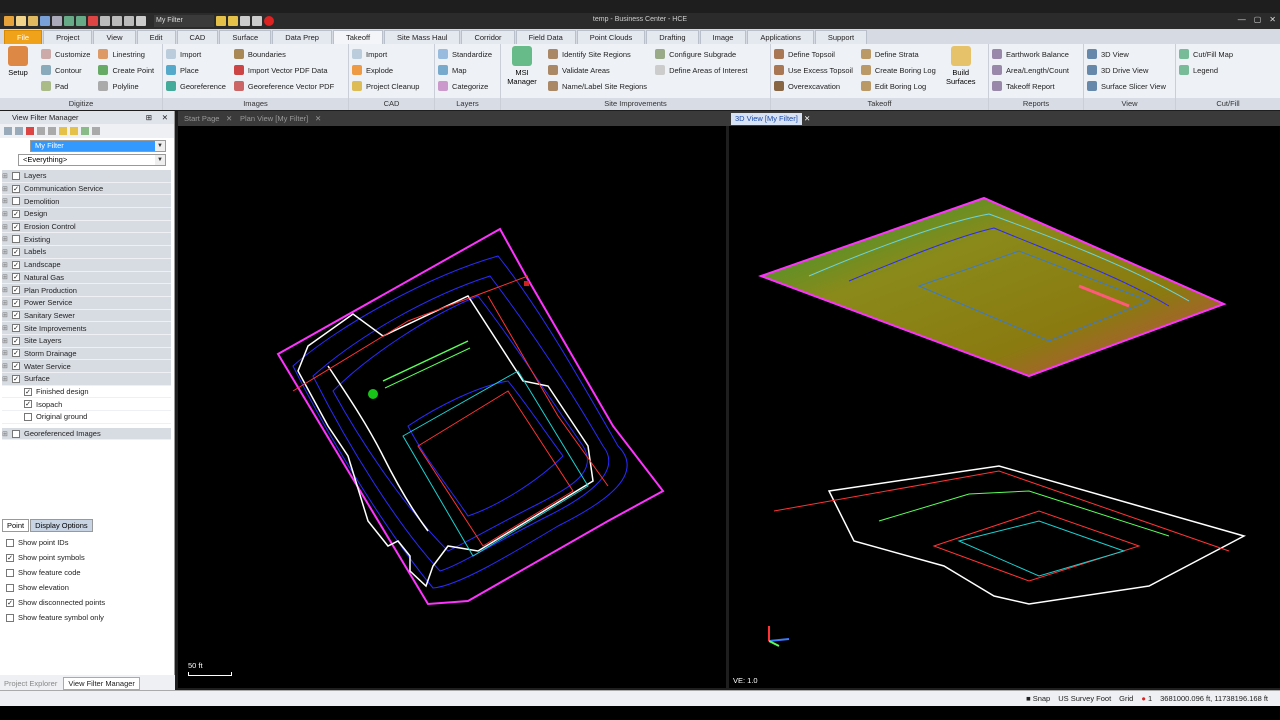  Describe the element at coordinates (1129, 70) in the screenshot. I see `3d-drive-view-button: 3D Drive View` at that location.